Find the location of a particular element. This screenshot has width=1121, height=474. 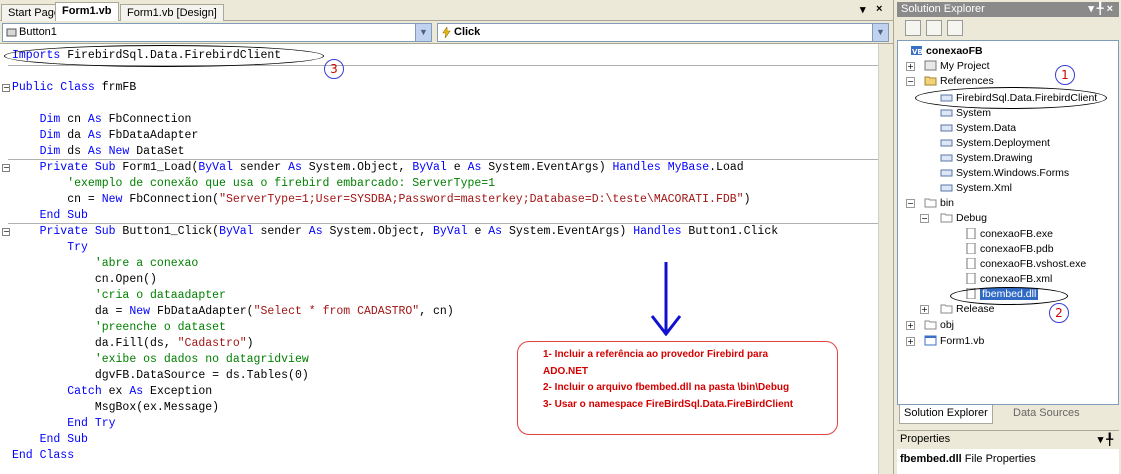

code-string: "Select * from CADASTRO" is located at coordinates (336, 311).